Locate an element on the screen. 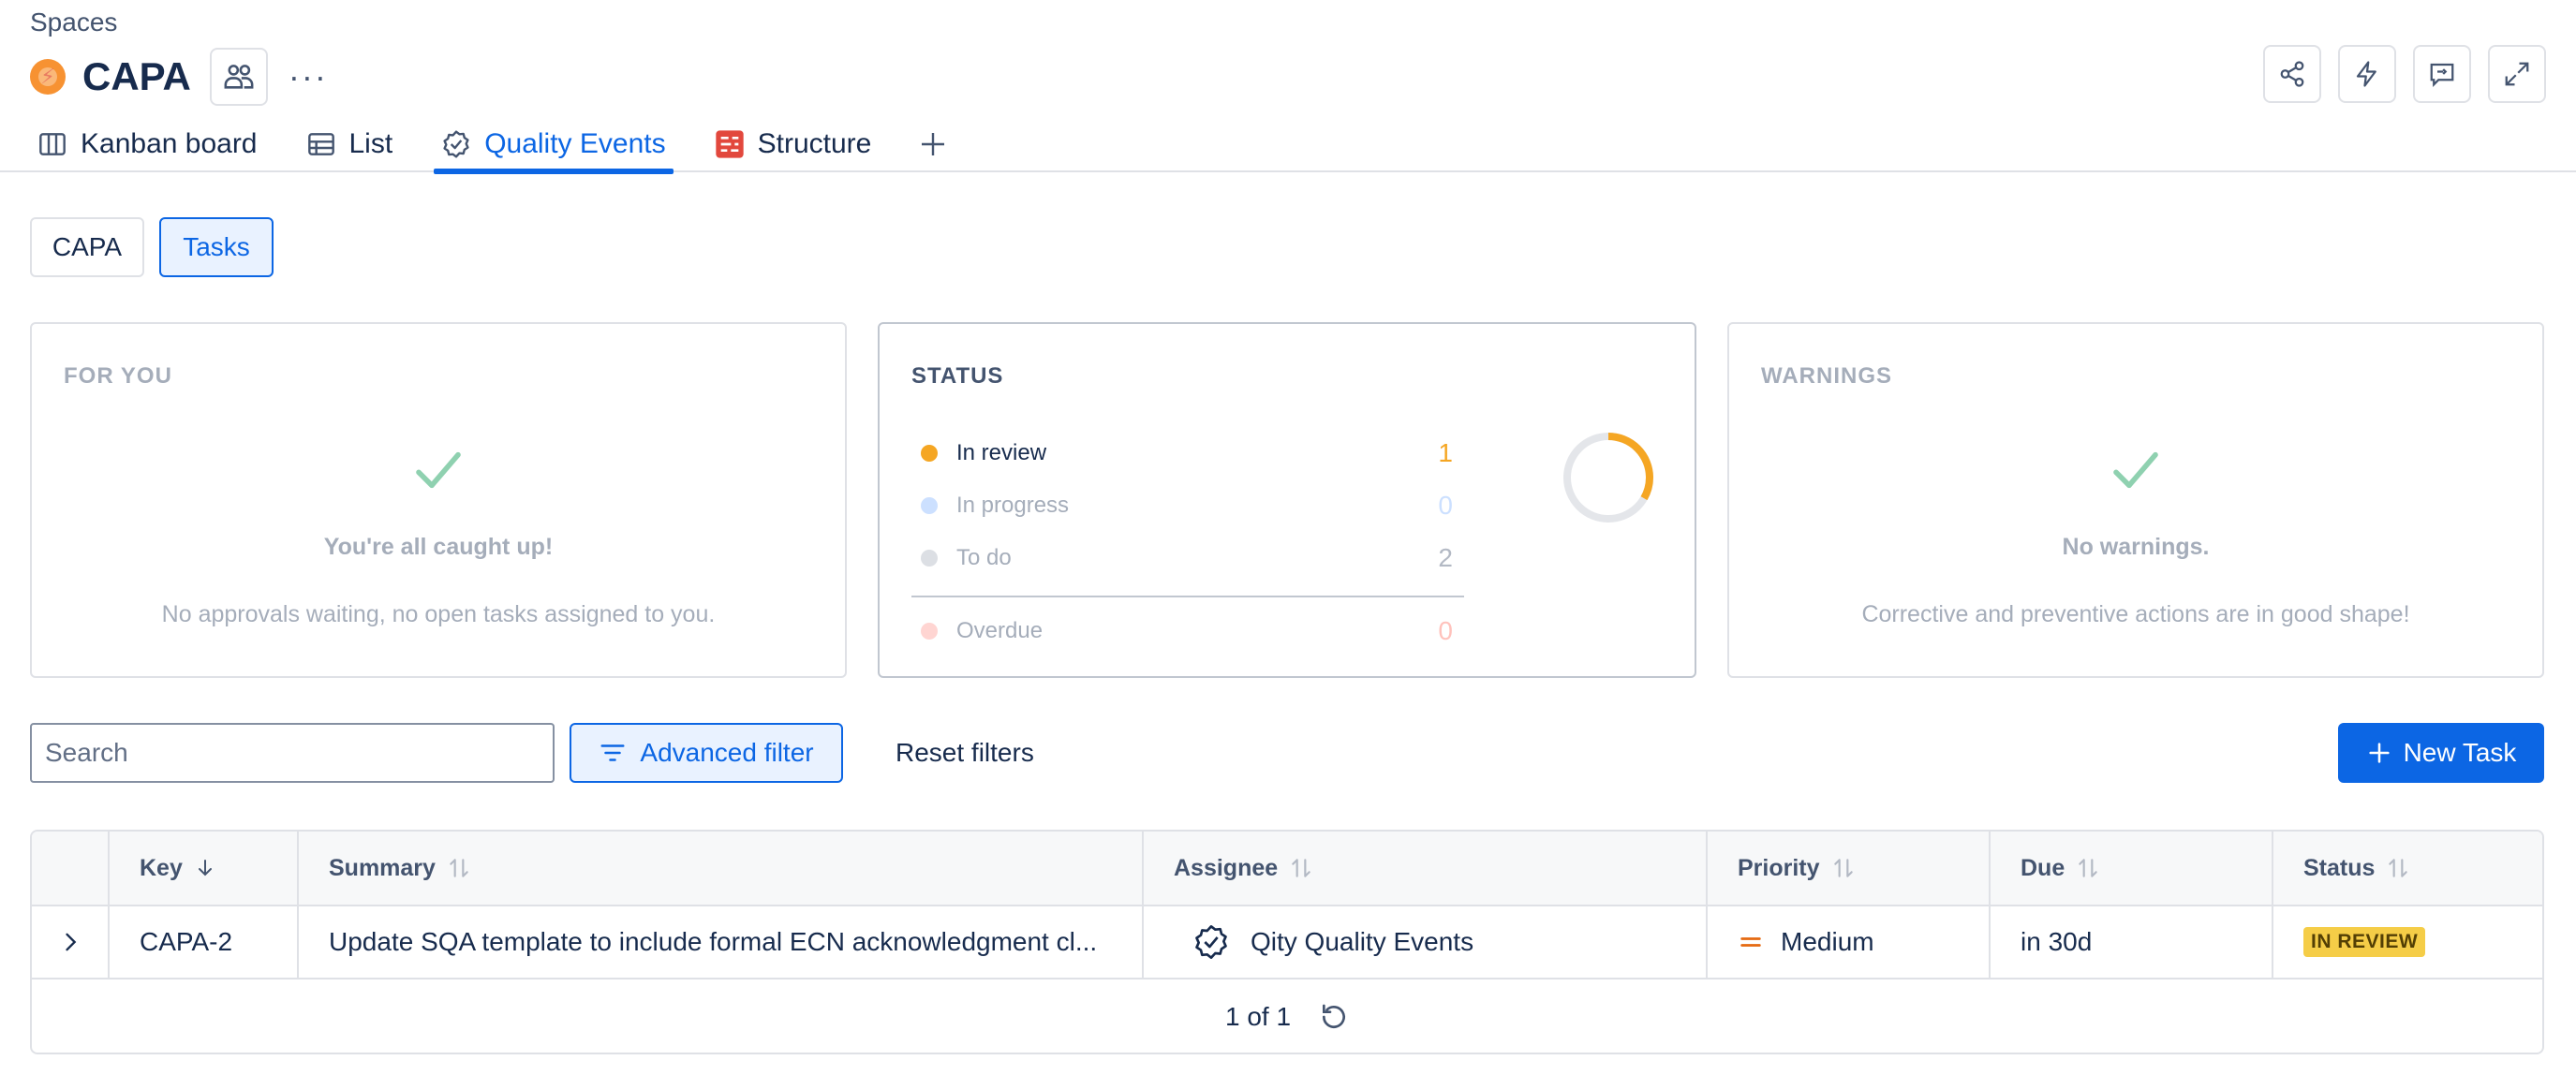 The image size is (2576, 1075). tab-list: List is located at coordinates (350, 144).